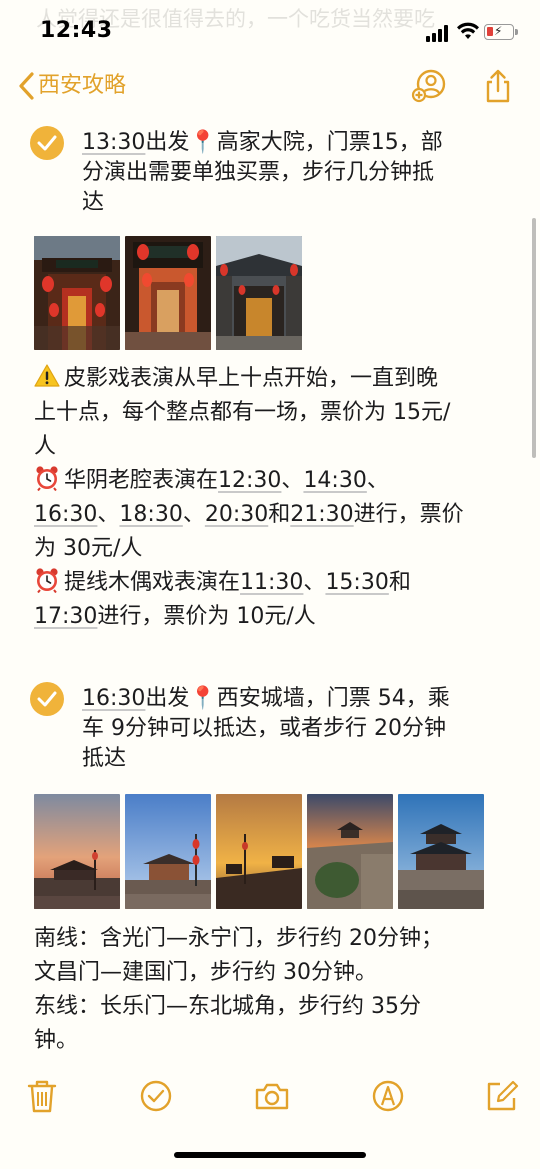 Image resolution: width=540 pixels, height=1169 pixels. What do you see at coordinates (259, 293) in the screenshot?
I see `photo-gaojia-courtyard` at bounding box center [259, 293].